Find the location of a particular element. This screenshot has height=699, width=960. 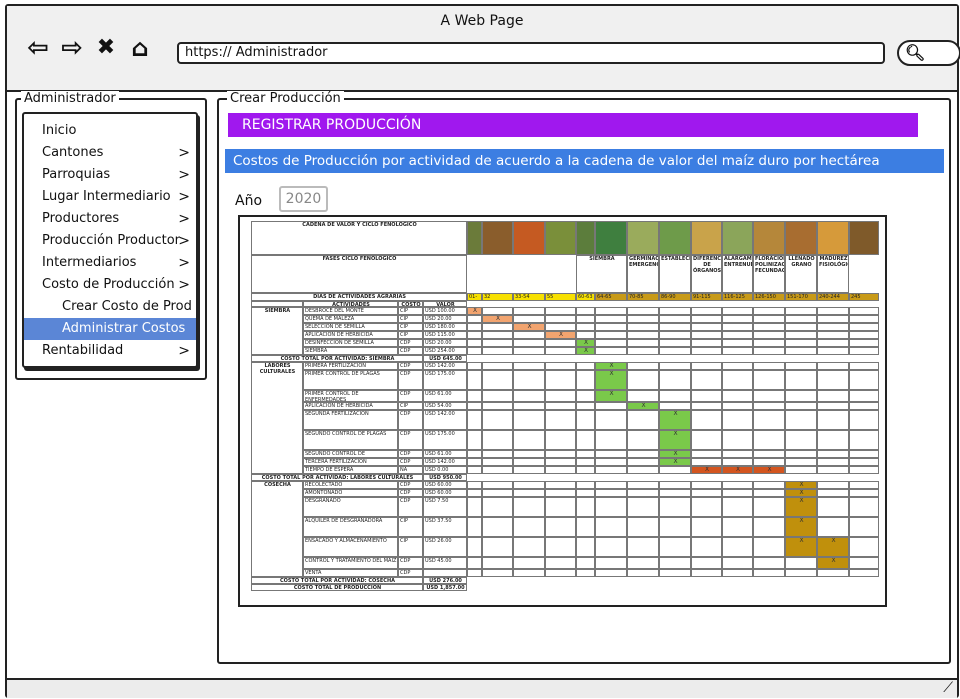

sidebar-item-lugar-intermediario: Lugar Intermediario > is located at coordinates (110, 197).